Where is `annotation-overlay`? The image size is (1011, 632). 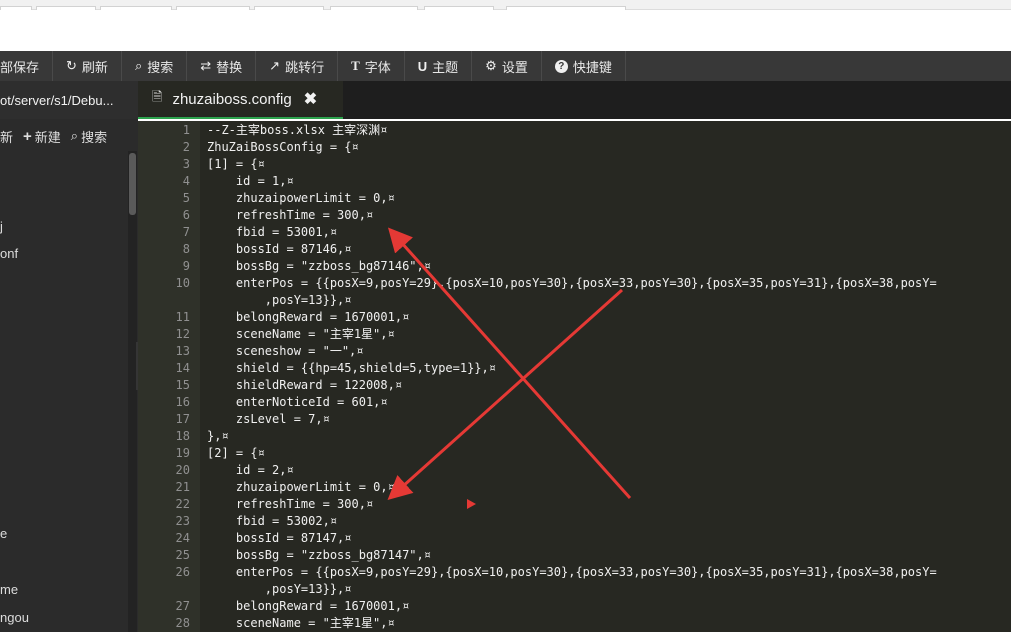
annotation-overlay is located at coordinates (509, 368).